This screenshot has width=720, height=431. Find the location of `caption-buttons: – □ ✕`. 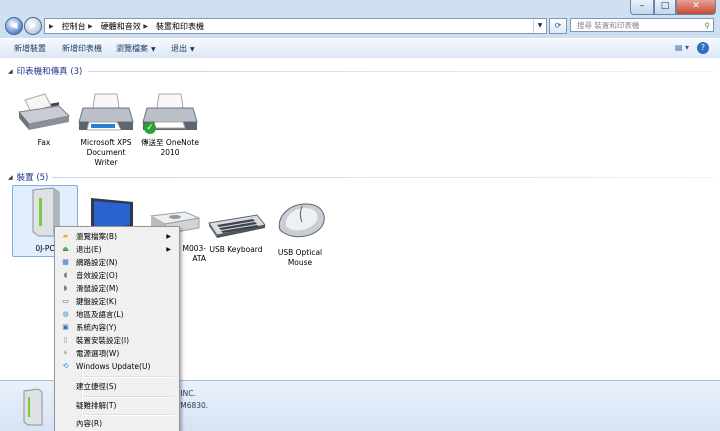

caption-buttons: – □ ✕ is located at coordinates (673, 7).